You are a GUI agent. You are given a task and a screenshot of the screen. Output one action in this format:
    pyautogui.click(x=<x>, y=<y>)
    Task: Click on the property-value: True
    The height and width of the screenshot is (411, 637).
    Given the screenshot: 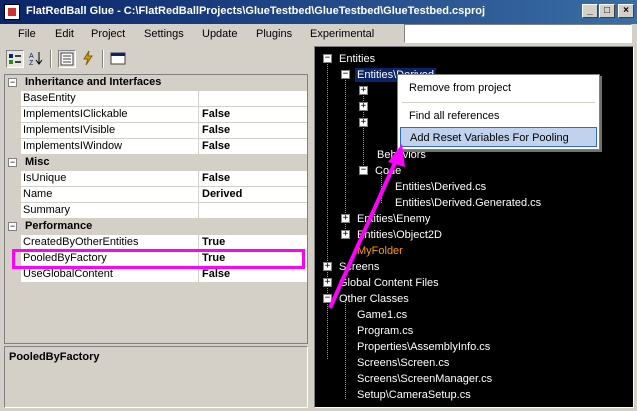 What is the action you would take?
    pyautogui.click(x=213, y=242)
    